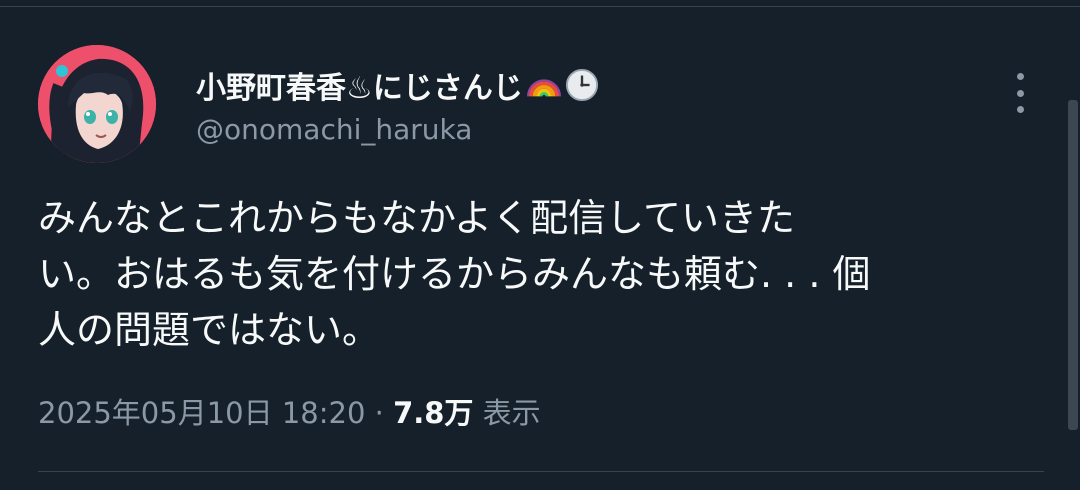 The image size is (1080, 490). I want to click on display-name: 小野町春香♨にじさんじ, so click(359, 85).